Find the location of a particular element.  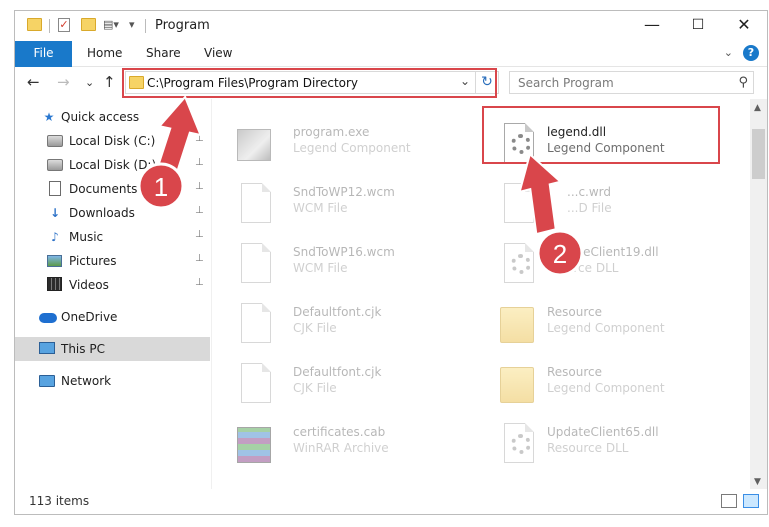

pane-divider is located at coordinates (211, 296).